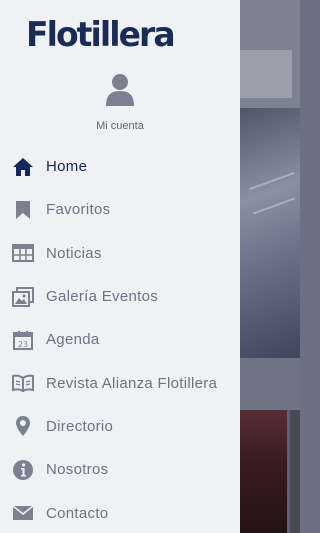 Image resolution: width=320 pixels, height=533 pixels. What do you see at coordinates (120, 469) in the screenshot?
I see `menu-item-nosotros: Nosotros` at bounding box center [120, 469].